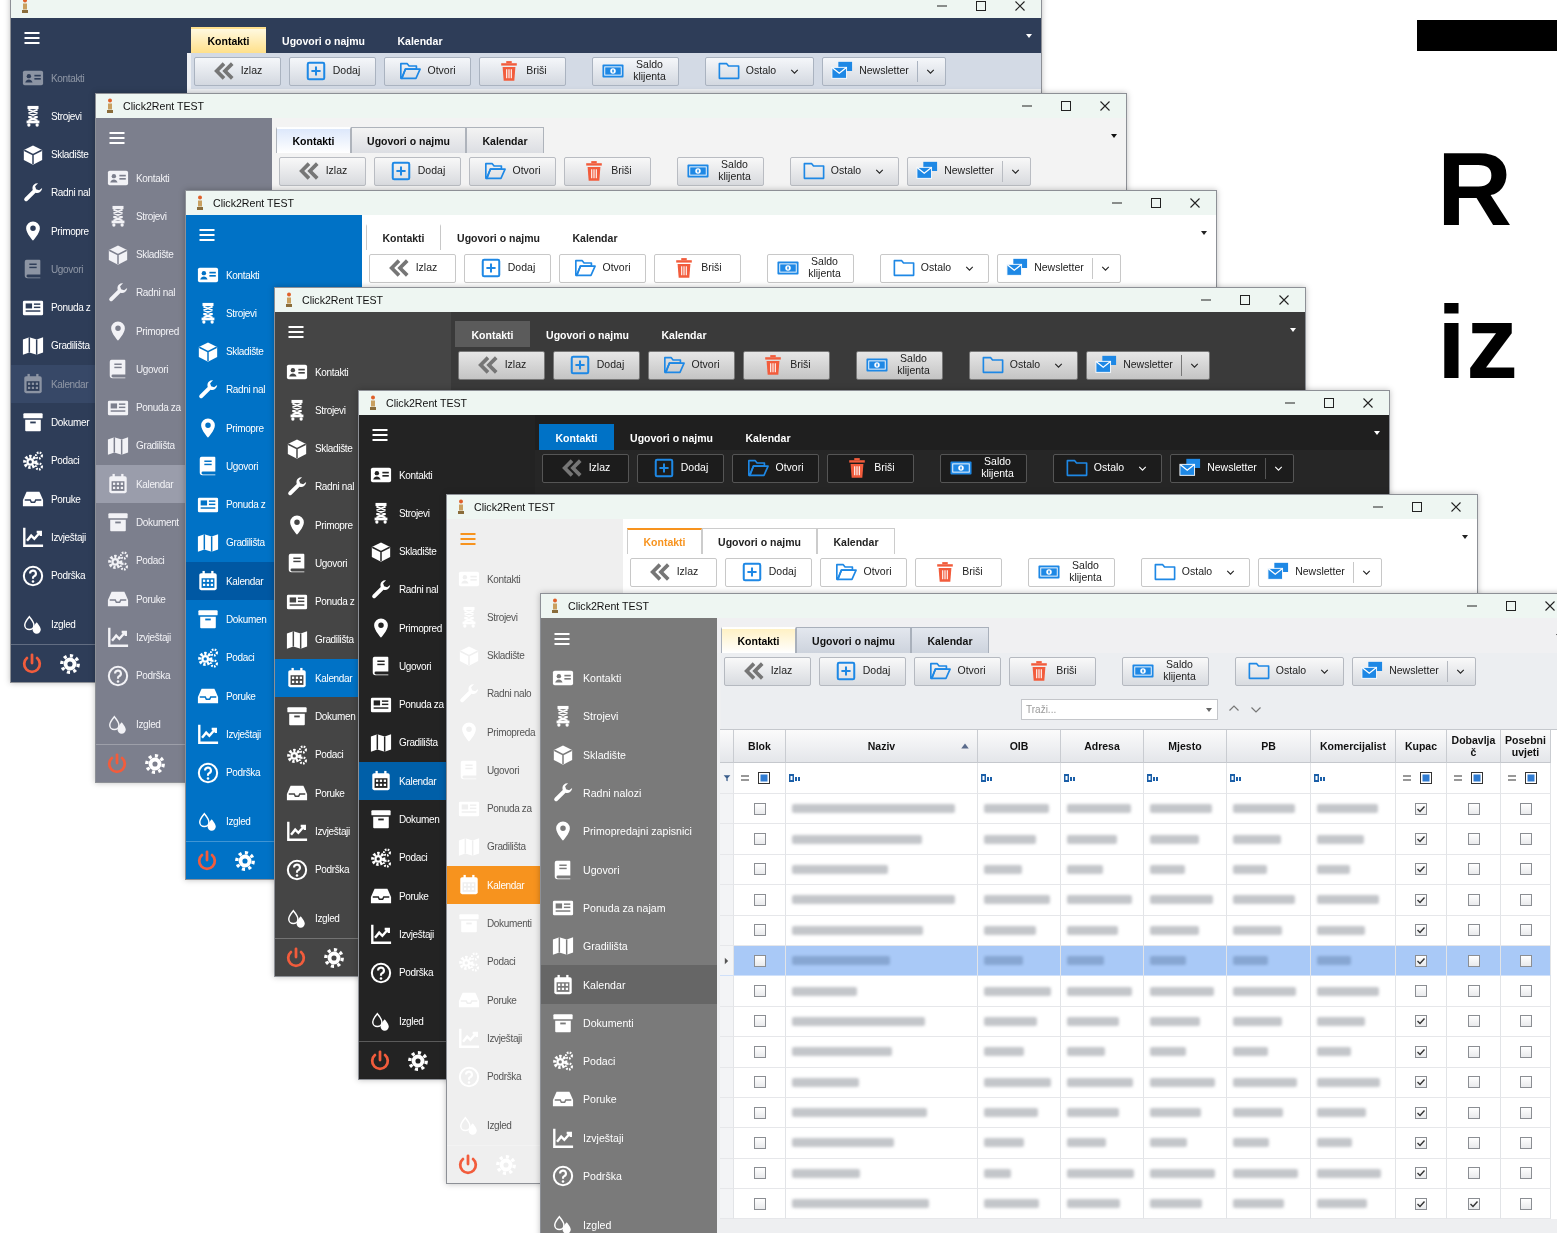  I want to click on sidebar-item: Dokumenti, so click(629, 1022).